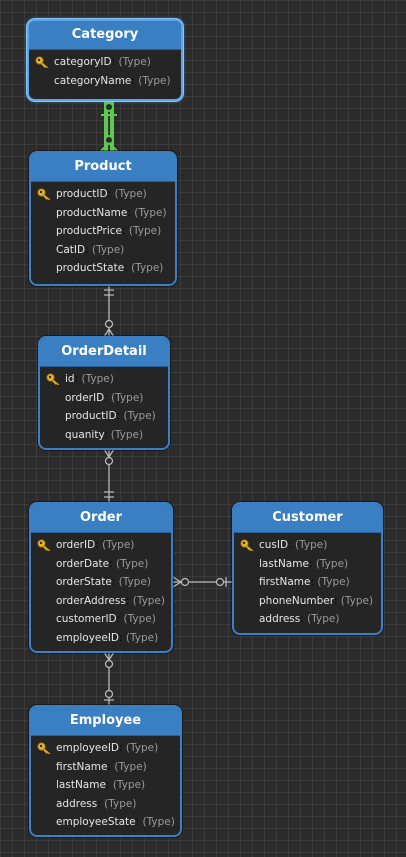  What do you see at coordinates (96, 822) in the screenshot?
I see `field-name: employeeState` at bounding box center [96, 822].